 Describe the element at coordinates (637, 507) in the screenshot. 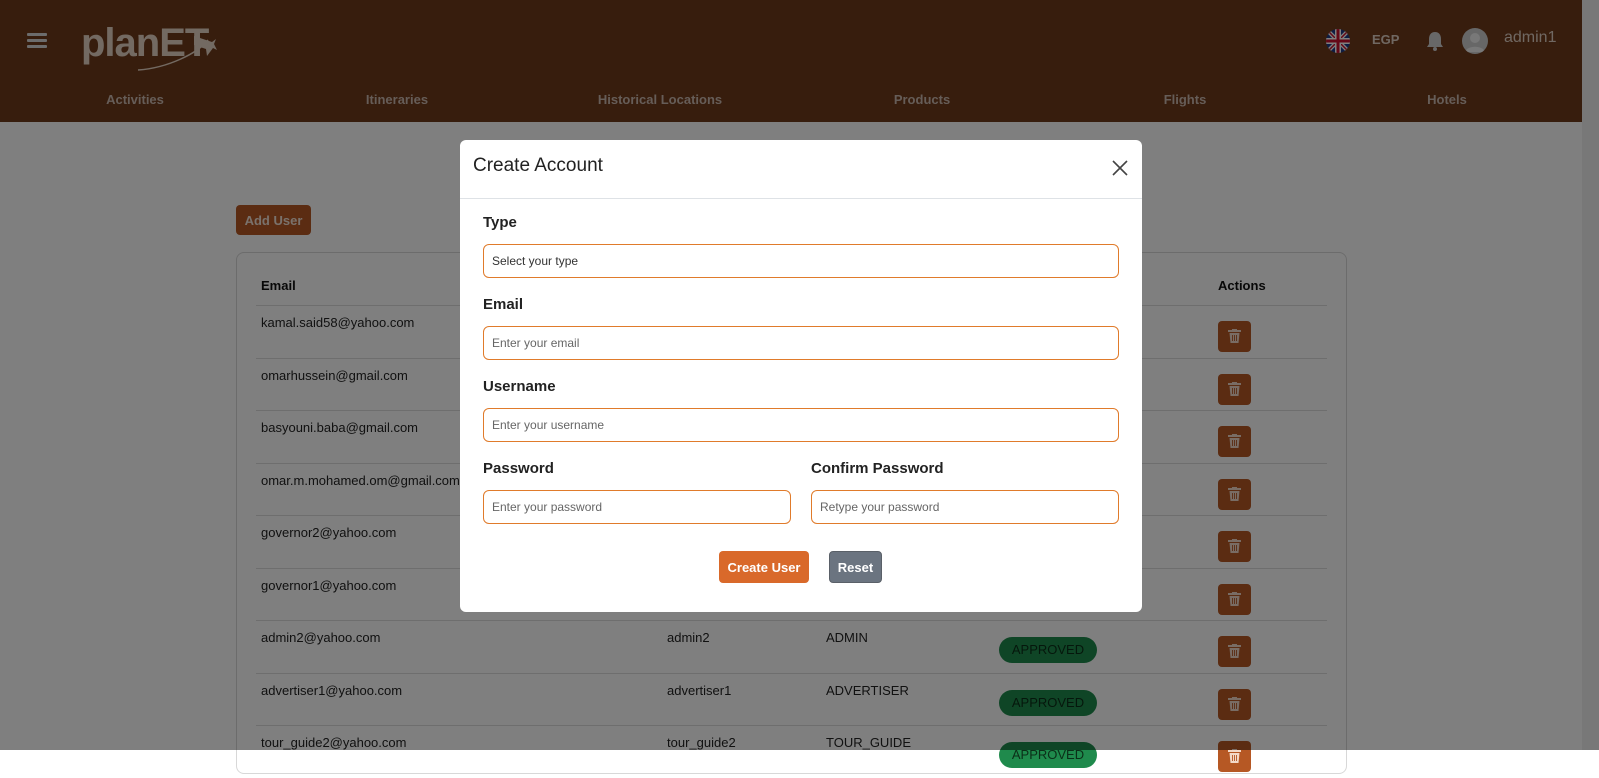

I see `password-field` at that location.